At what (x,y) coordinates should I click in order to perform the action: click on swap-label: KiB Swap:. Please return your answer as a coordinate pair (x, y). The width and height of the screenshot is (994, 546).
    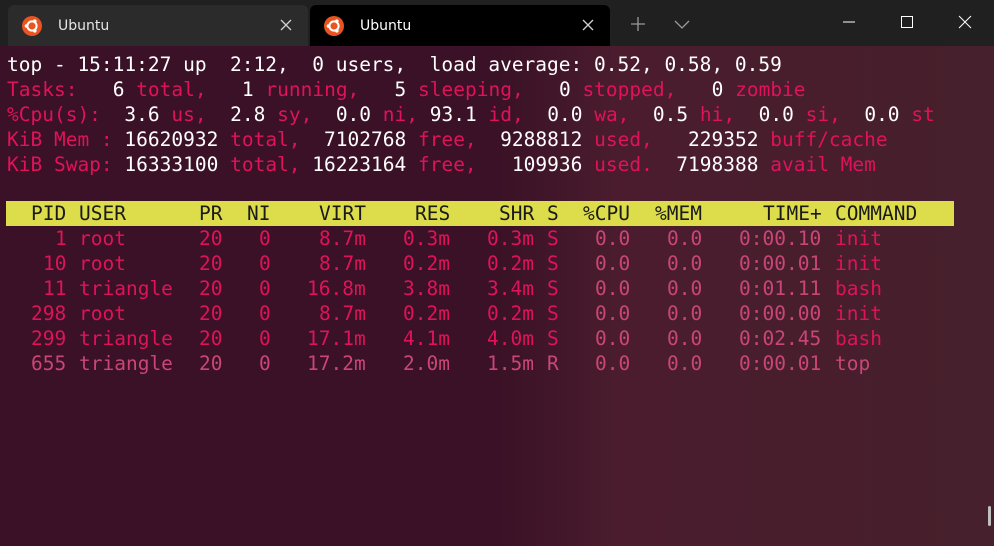
    Looking at the image, I should click on (60, 164).